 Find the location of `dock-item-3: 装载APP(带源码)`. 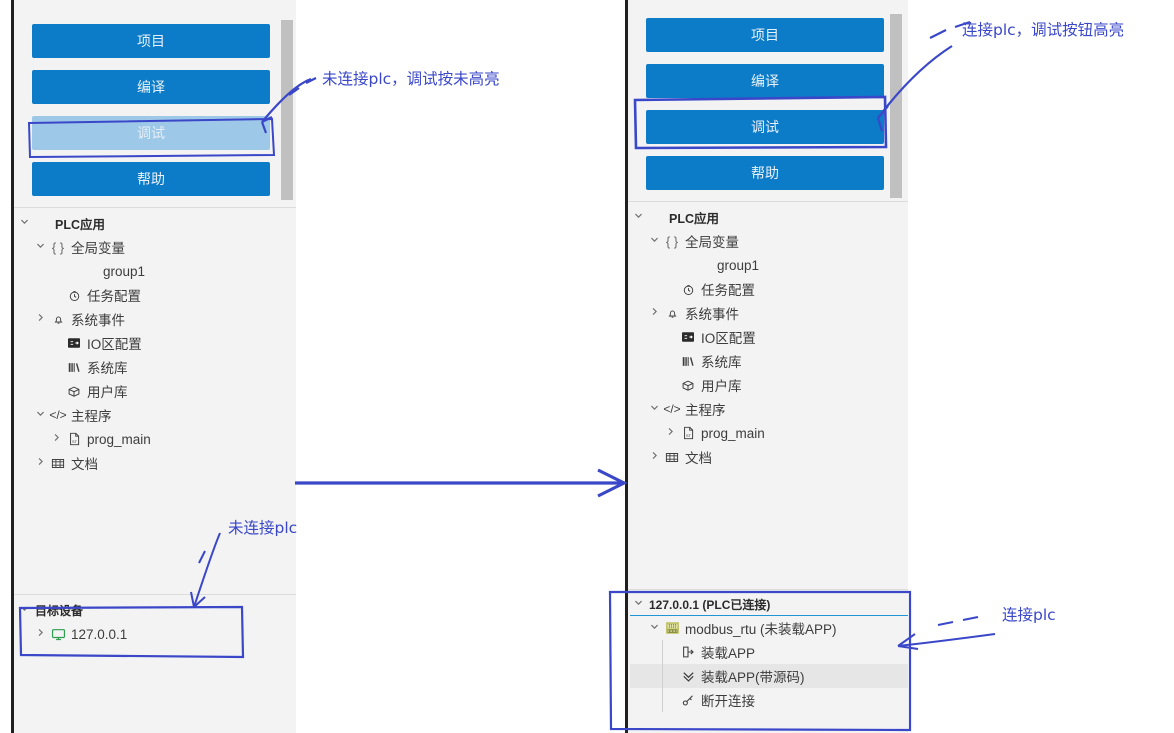

dock-item-3: 装载APP(带源码) is located at coordinates (769, 676).